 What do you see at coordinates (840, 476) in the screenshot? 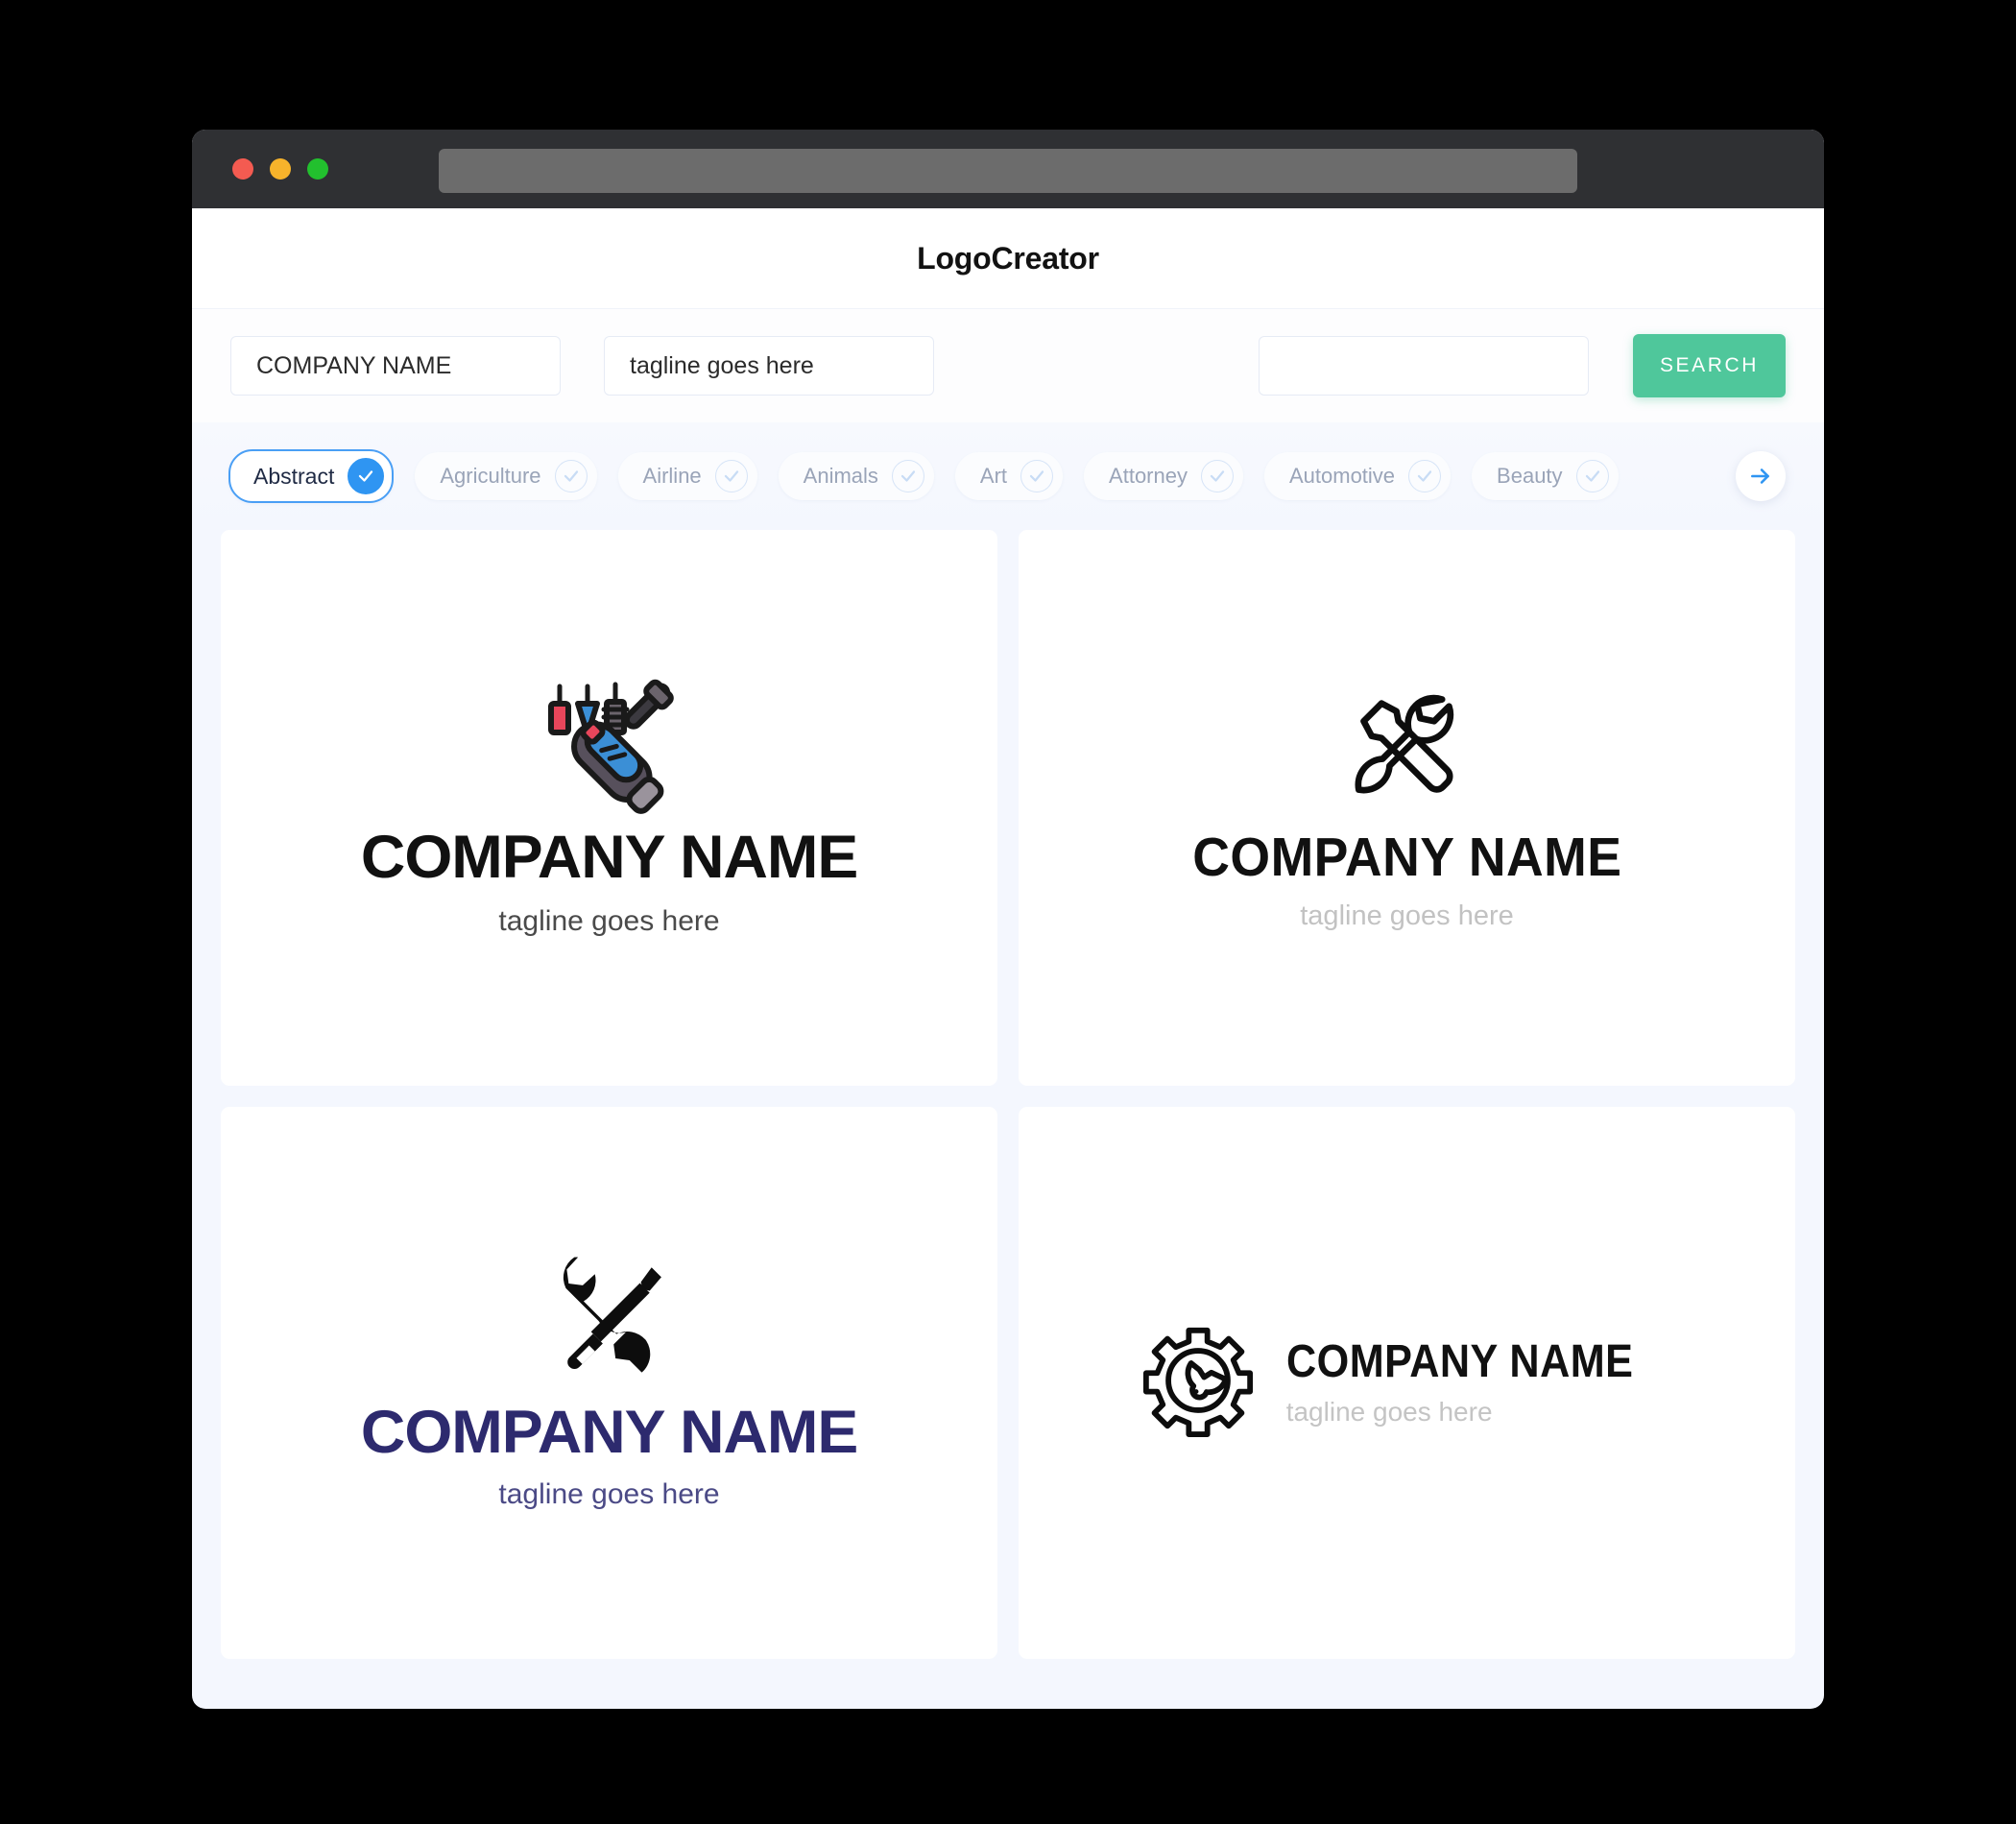
I see `category-chip-label: Animals` at bounding box center [840, 476].